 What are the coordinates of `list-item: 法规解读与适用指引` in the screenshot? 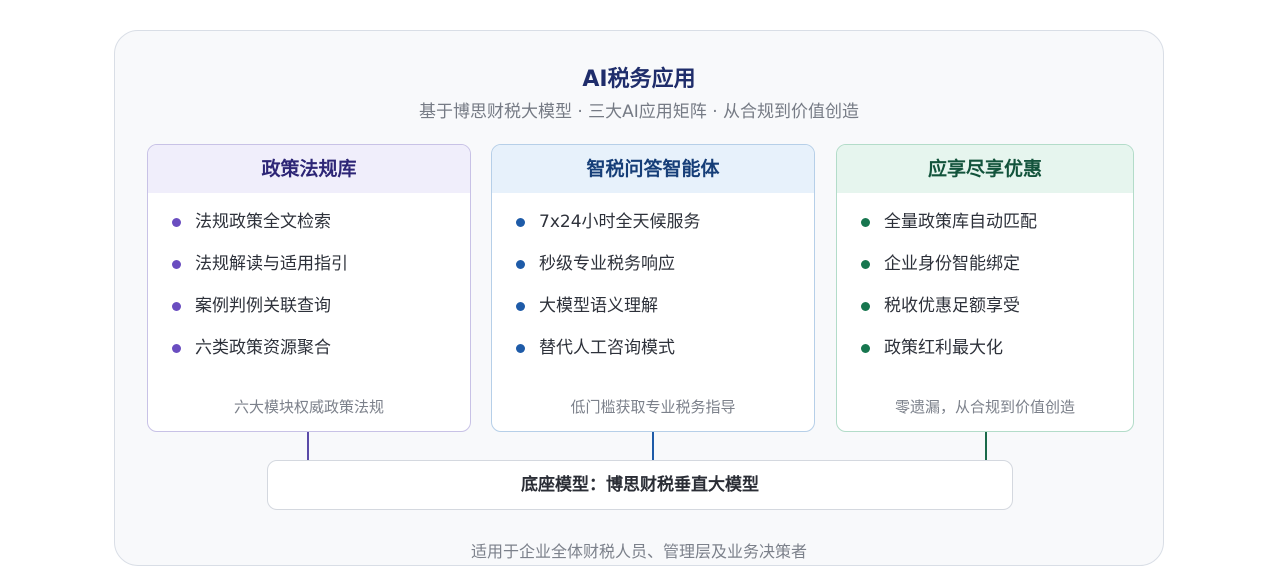 It's located at (321, 272).